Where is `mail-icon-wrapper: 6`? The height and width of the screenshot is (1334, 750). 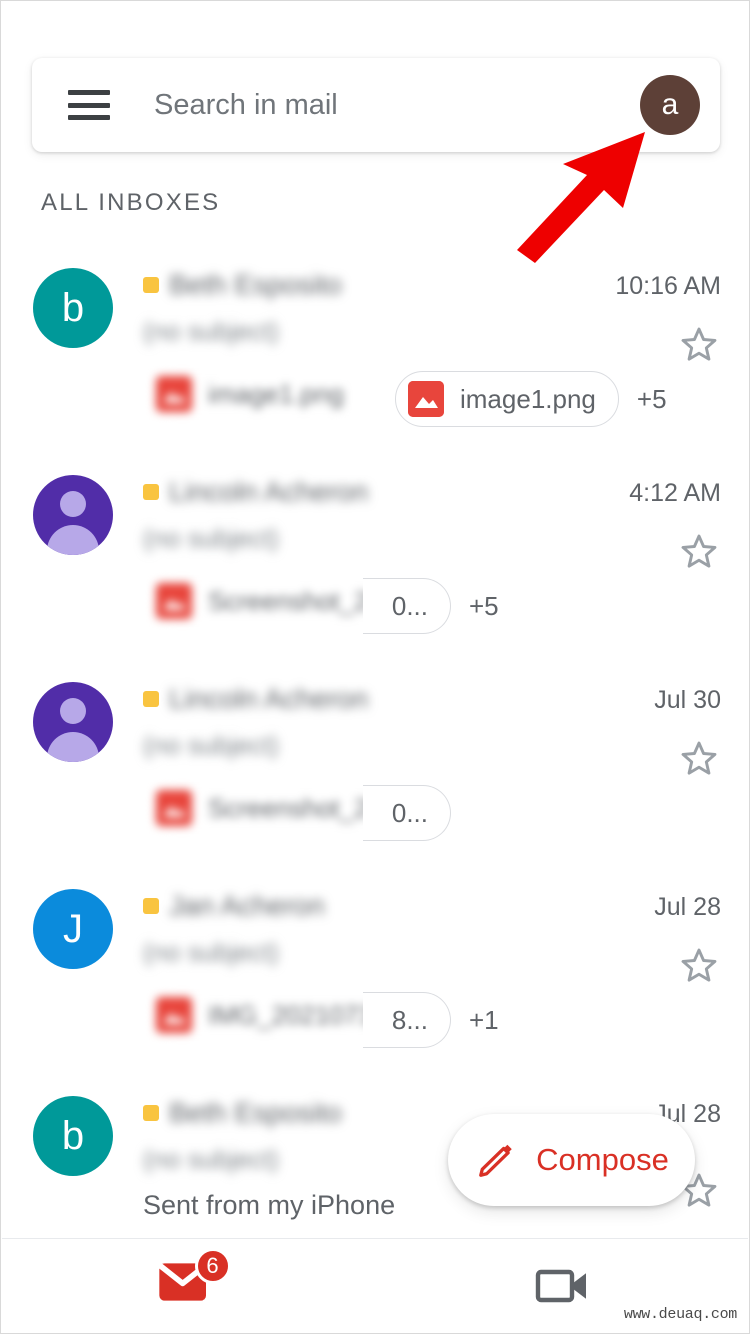
mail-icon-wrapper: 6 is located at coordinates (194, 1280).